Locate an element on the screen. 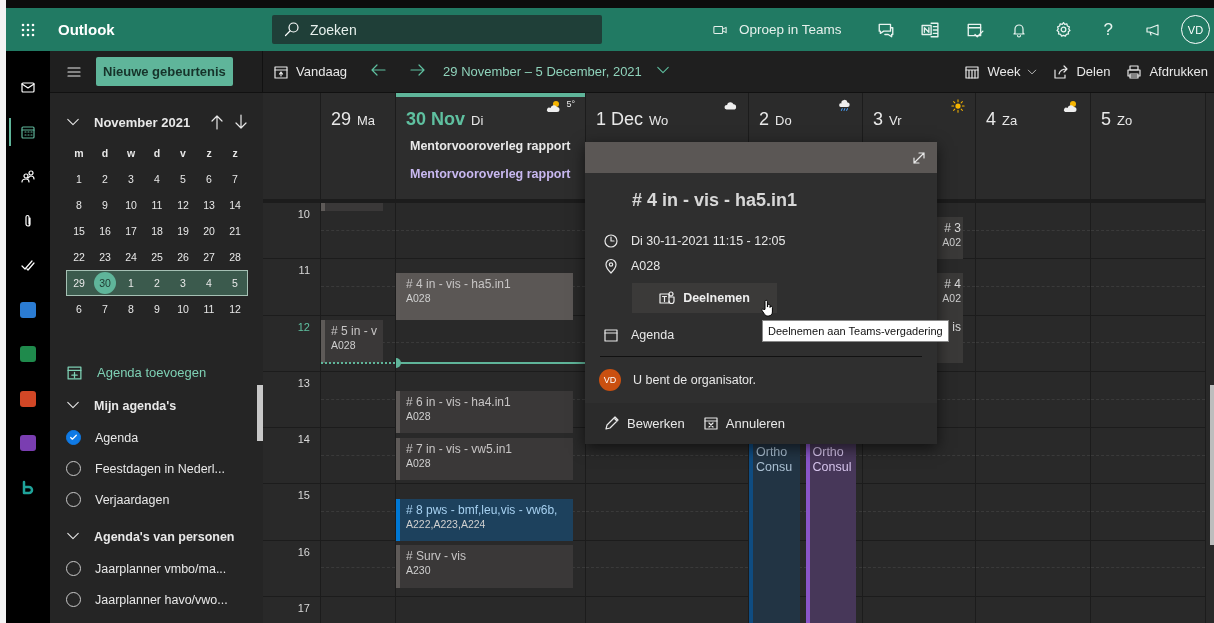 Image resolution: width=1214 pixels, height=623 pixels. group-title: Agenda's van personen is located at coordinates (164, 537).